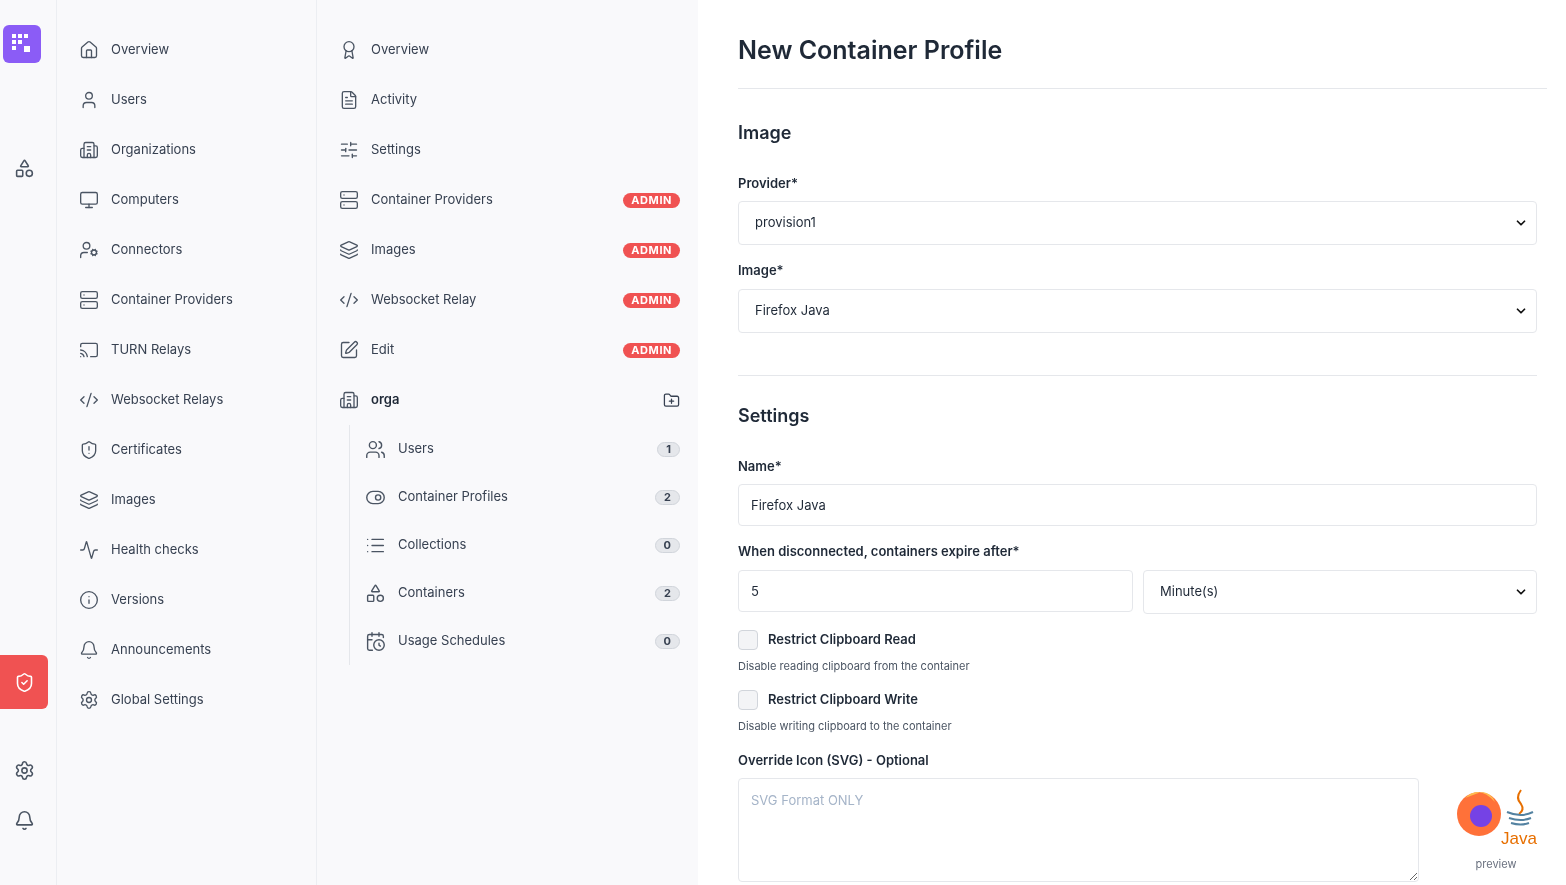 The width and height of the screenshot is (1566, 885). I want to click on nav-link: Health checks, so click(186, 550).